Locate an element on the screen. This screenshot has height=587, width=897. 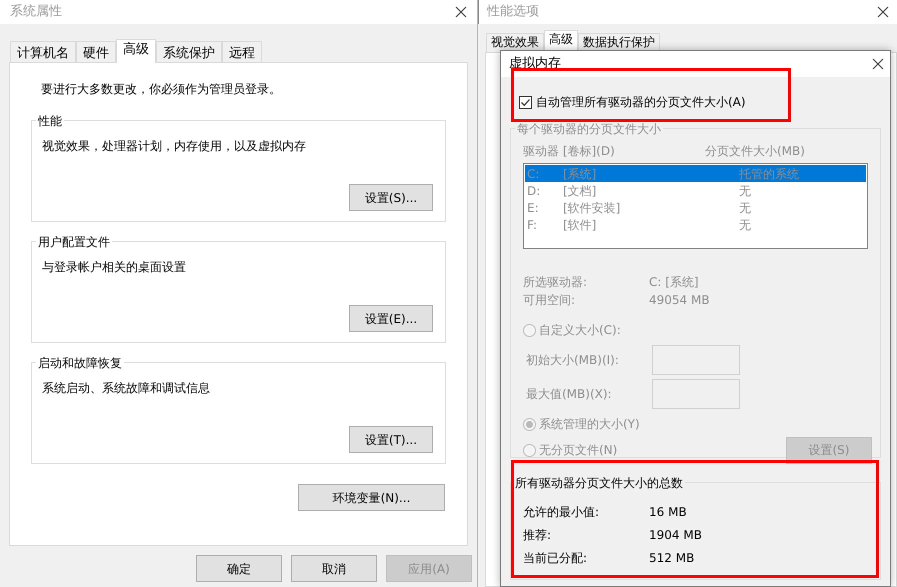
total-label: 推荐: is located at coordinates (537, 535).